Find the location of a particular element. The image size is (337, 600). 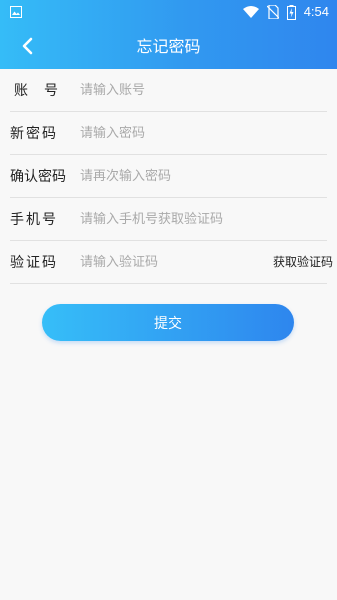

page-title: 忘记密码 is located at coordinates (168, 46).